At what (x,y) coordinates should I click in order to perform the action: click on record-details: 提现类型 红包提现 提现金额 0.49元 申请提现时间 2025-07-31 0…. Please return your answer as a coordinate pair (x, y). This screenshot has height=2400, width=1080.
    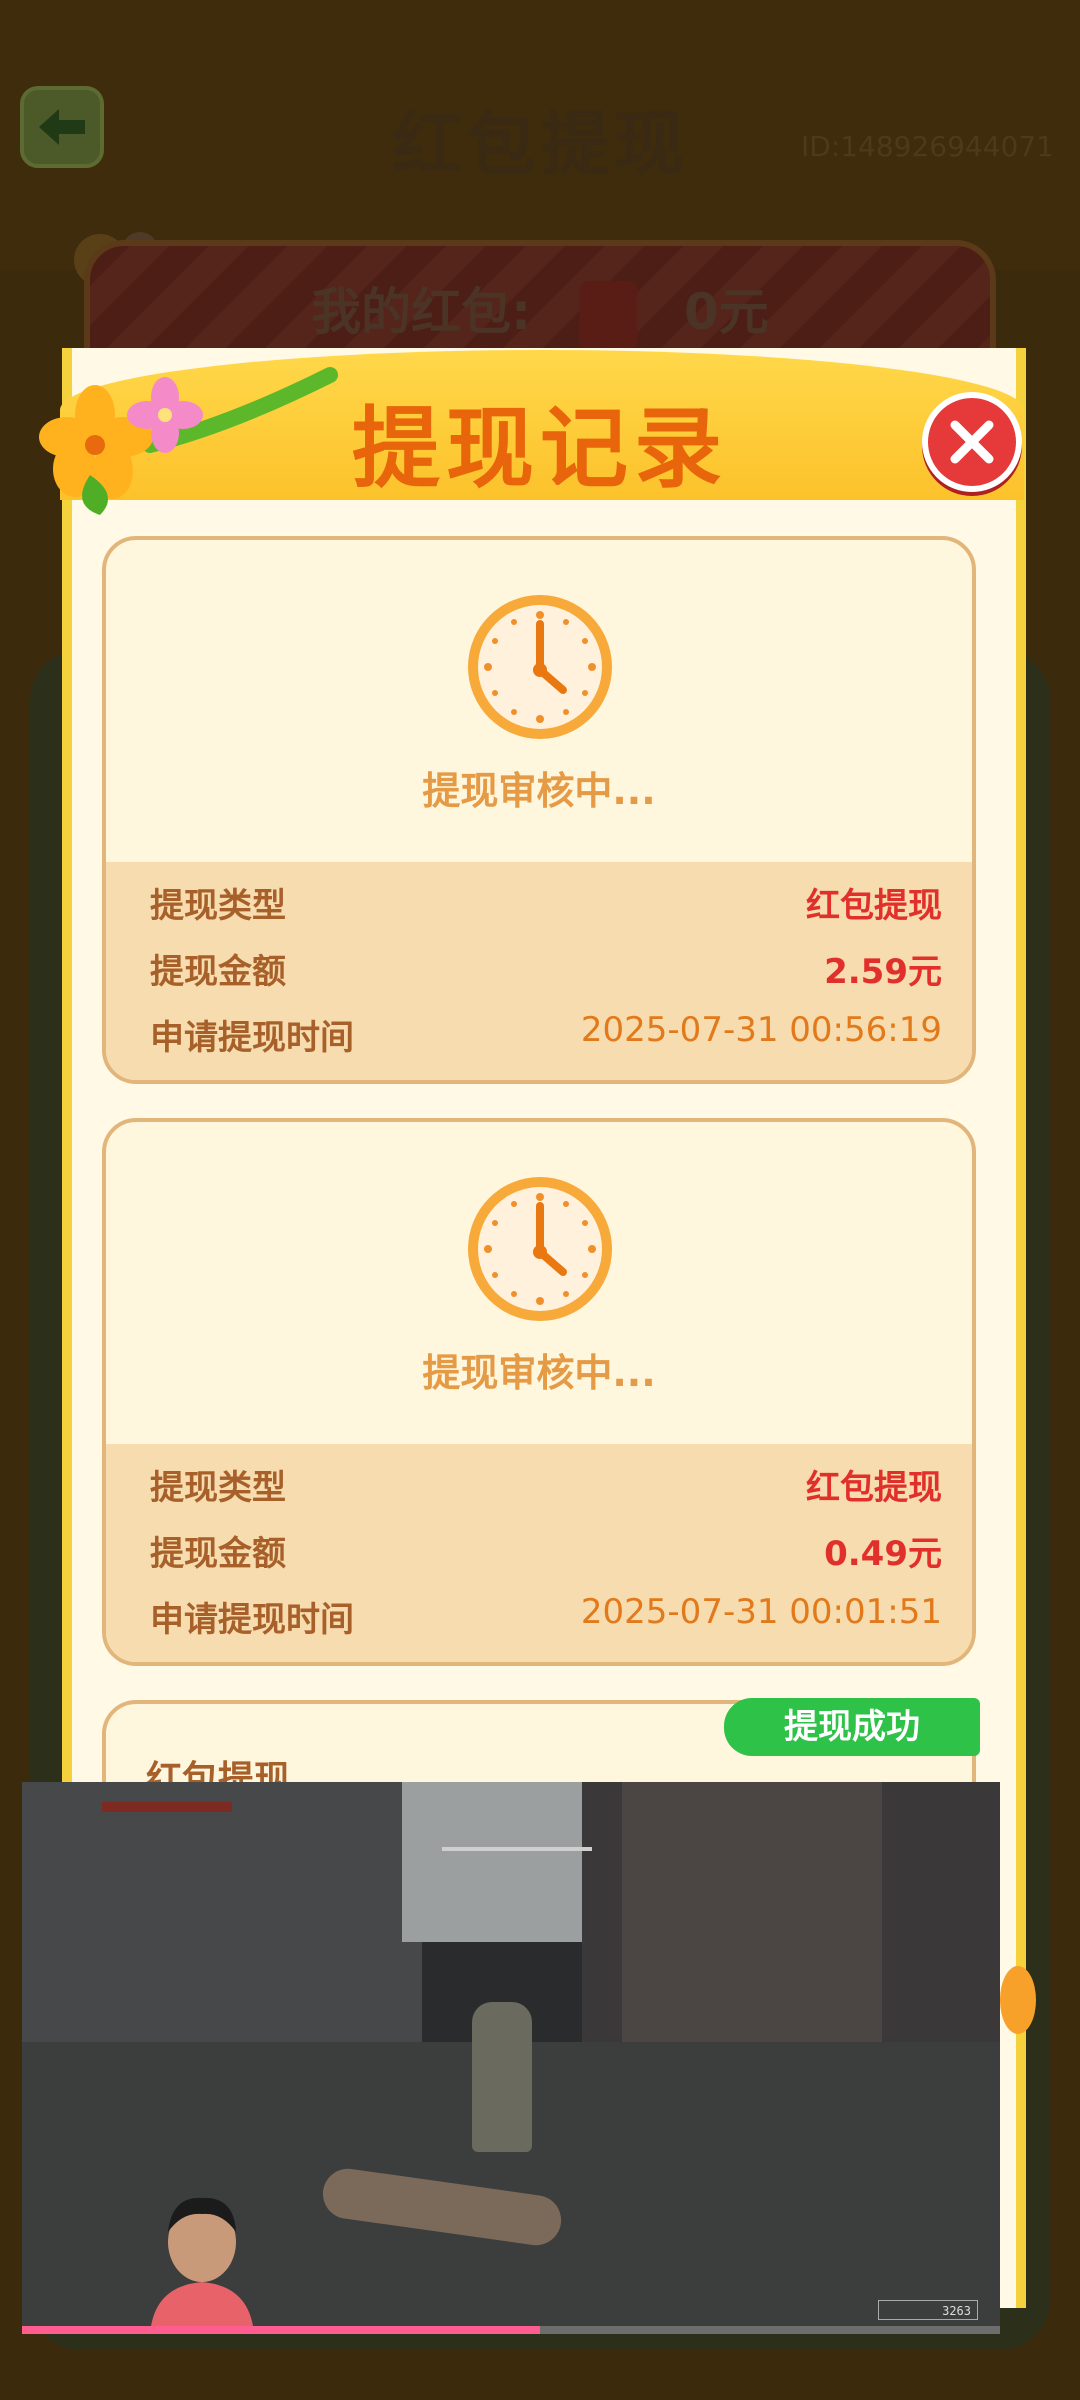
    Looking at the image, I should click on (539, 1553).